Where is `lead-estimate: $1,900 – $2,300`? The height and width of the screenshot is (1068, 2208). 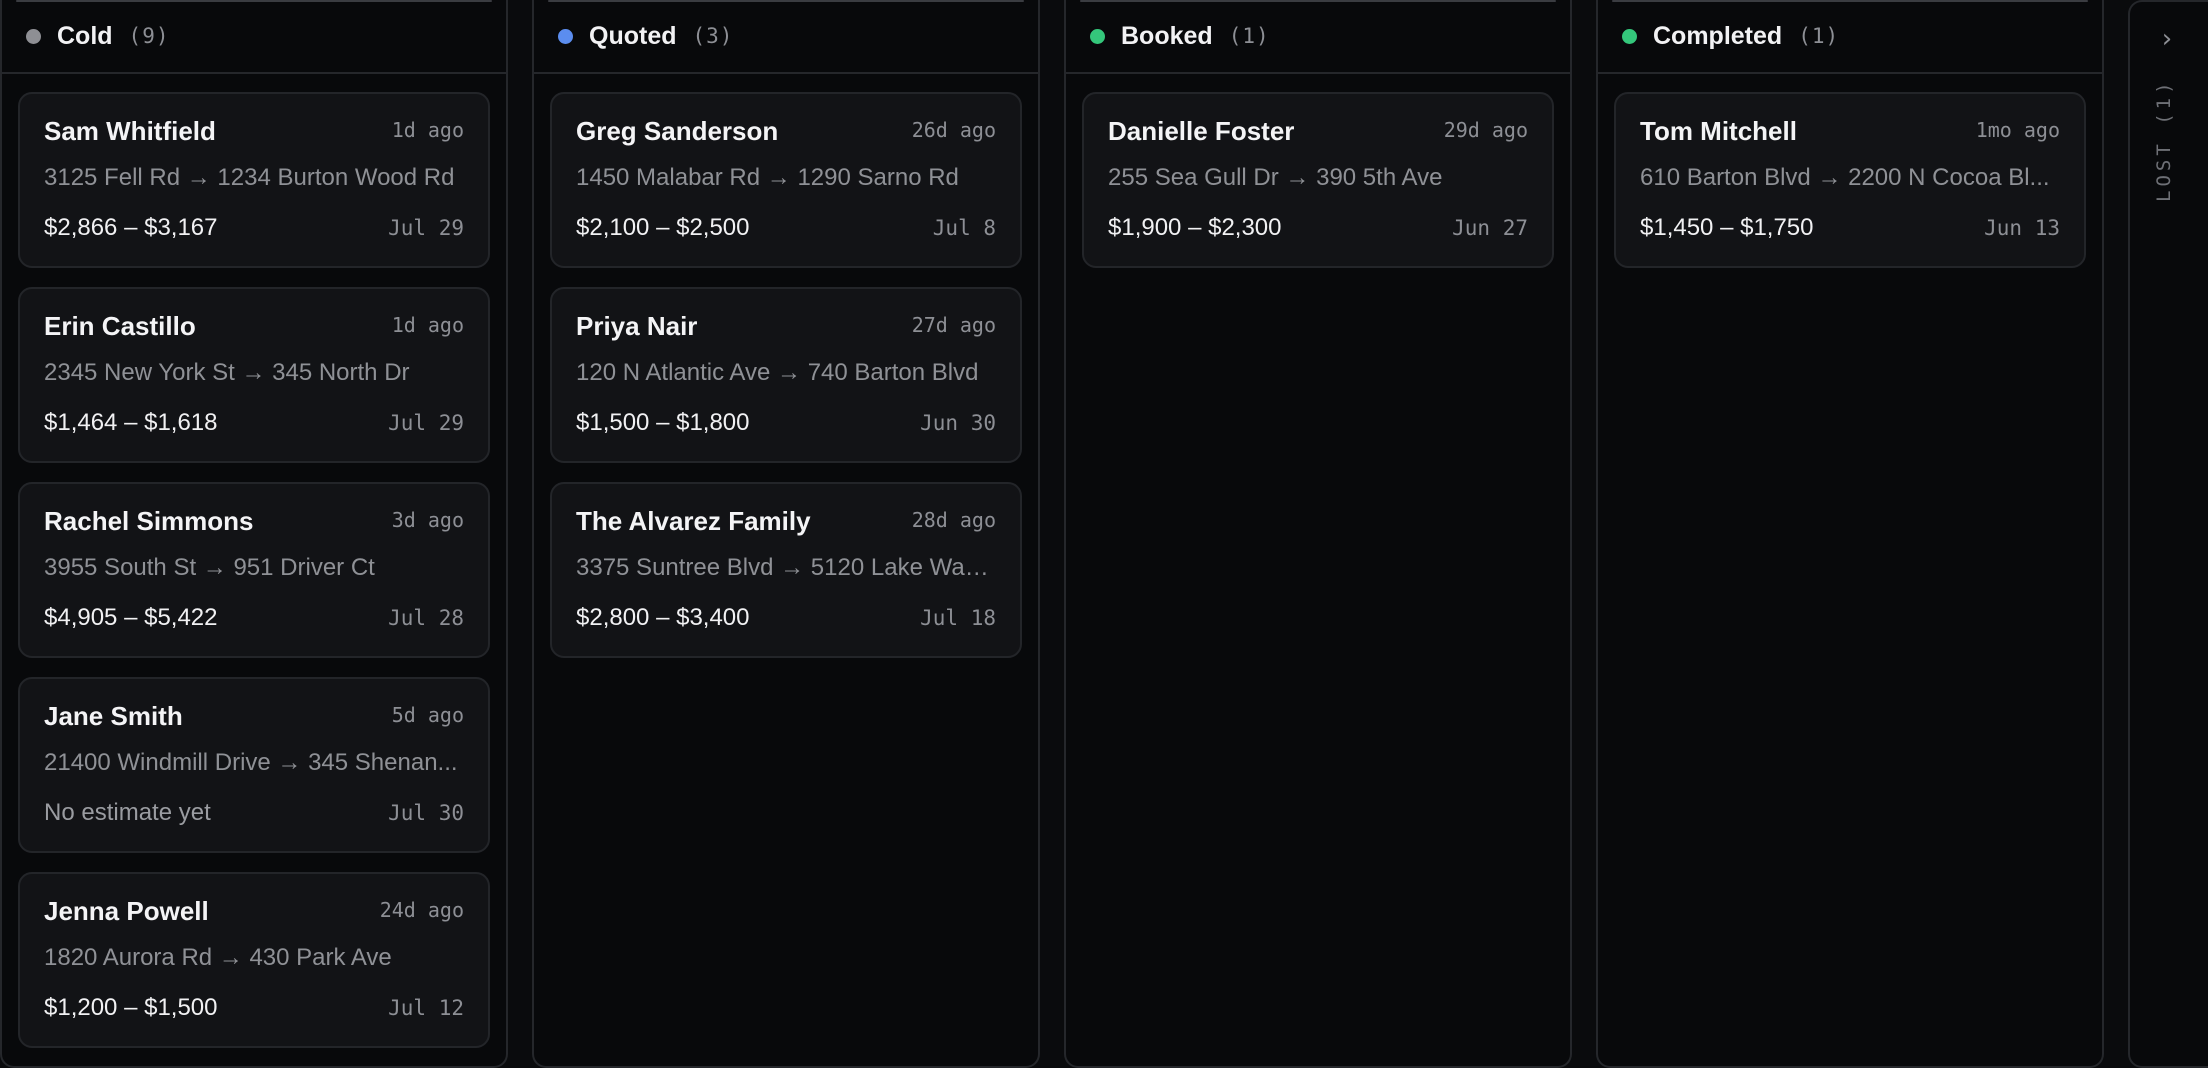 lead-estimate: $1,900 – $2,300 is located at coordinates (1195, 227).